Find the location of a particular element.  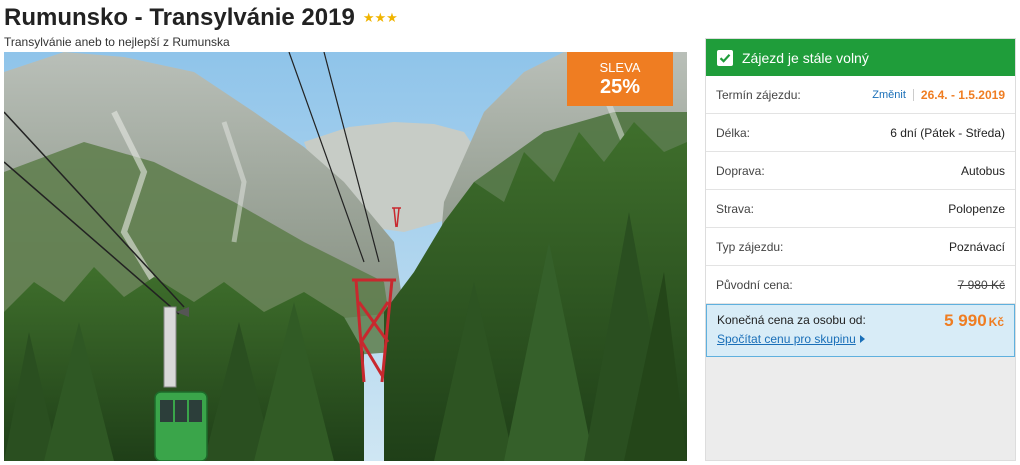

length-value: 6 dní (Pátek - Středa) is located at coordinates (947, 132).